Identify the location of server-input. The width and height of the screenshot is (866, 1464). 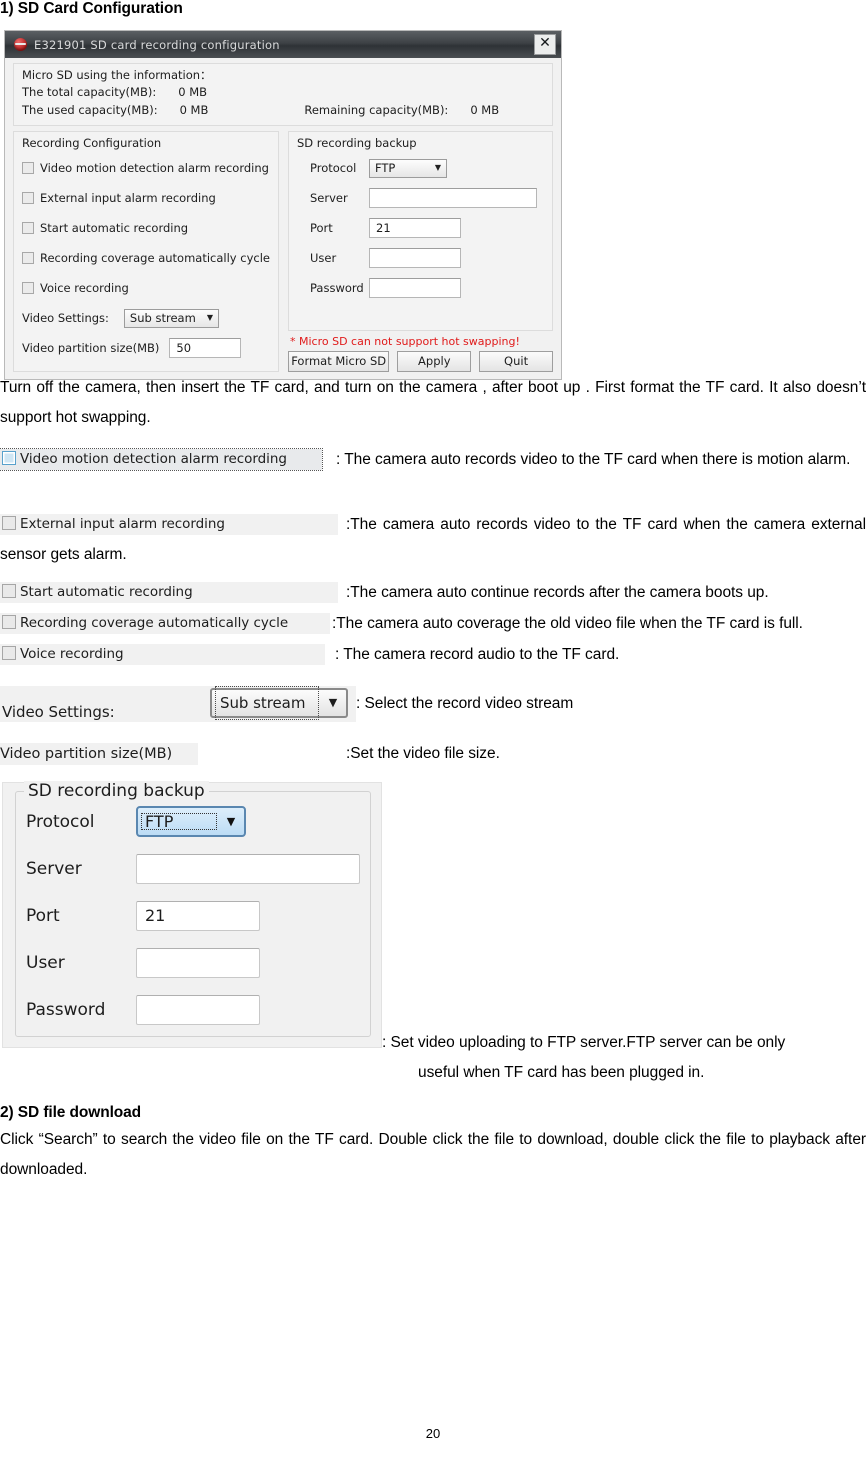
(453, 198).